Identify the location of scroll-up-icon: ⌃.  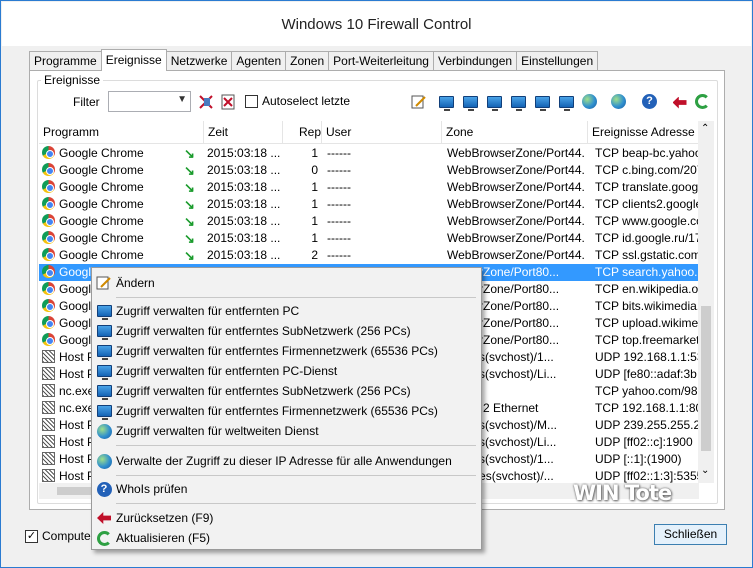
(705, 128).